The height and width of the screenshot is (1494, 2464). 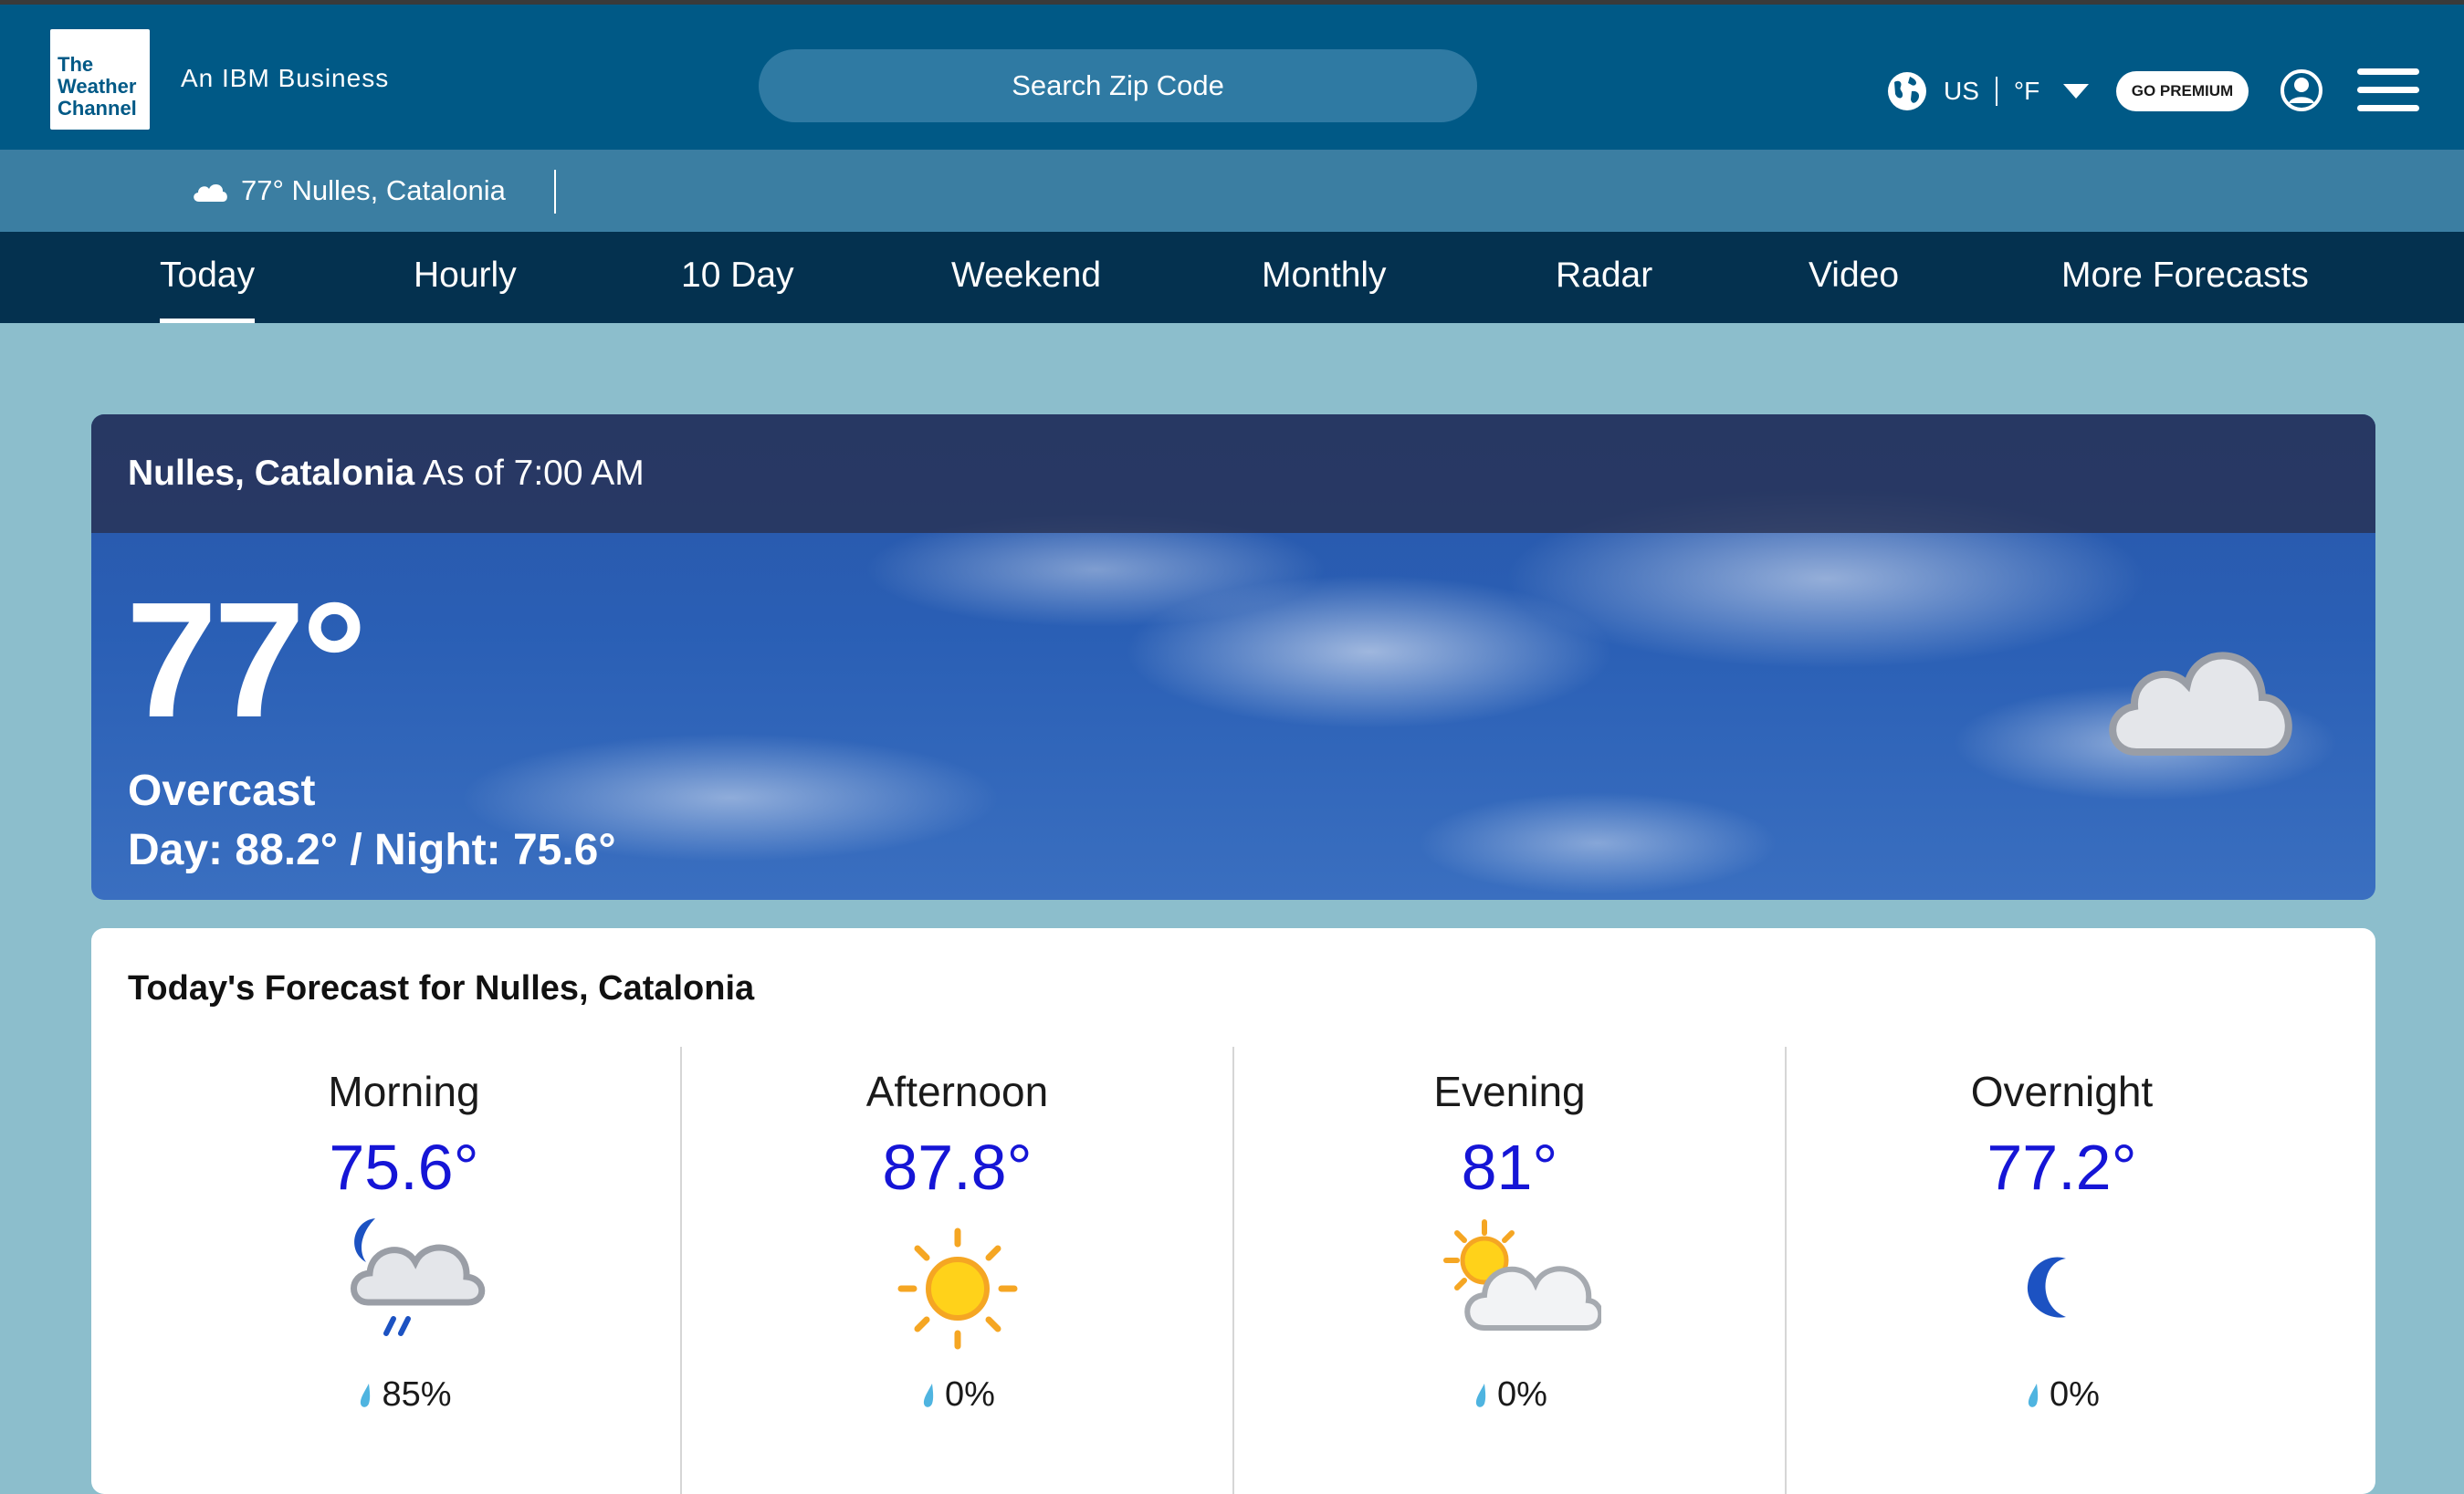 What do you see at coordinates (958, 1168) in the screenshot?
I see `period-temperature: 87.8°` at bounding box center [958, 1168].